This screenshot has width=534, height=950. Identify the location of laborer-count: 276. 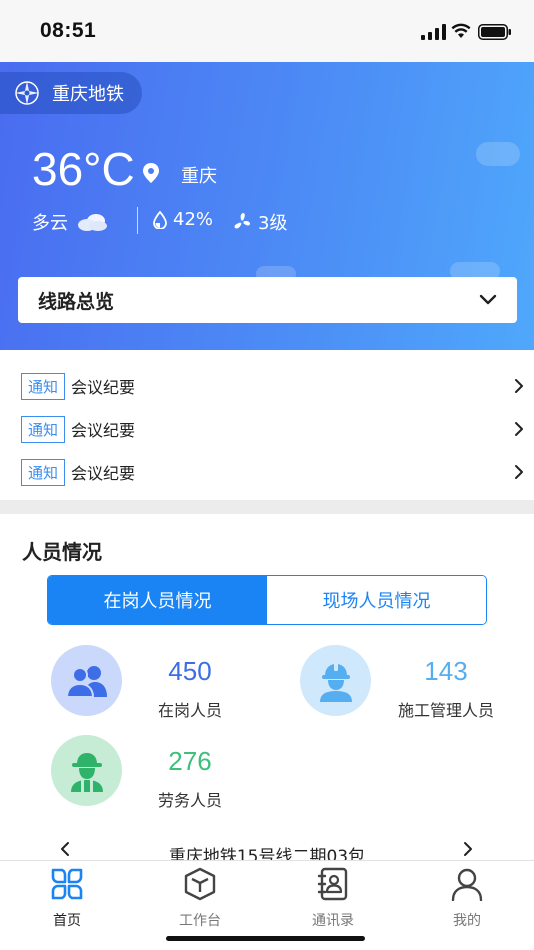
(190, 761).